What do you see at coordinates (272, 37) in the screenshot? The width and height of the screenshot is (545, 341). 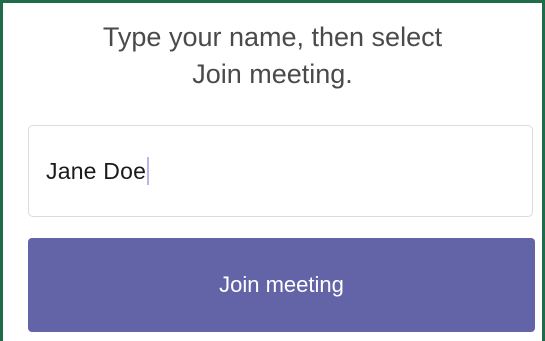 I see `instructions-line-1: Type your name, then select` at bounding box center [272, 37].